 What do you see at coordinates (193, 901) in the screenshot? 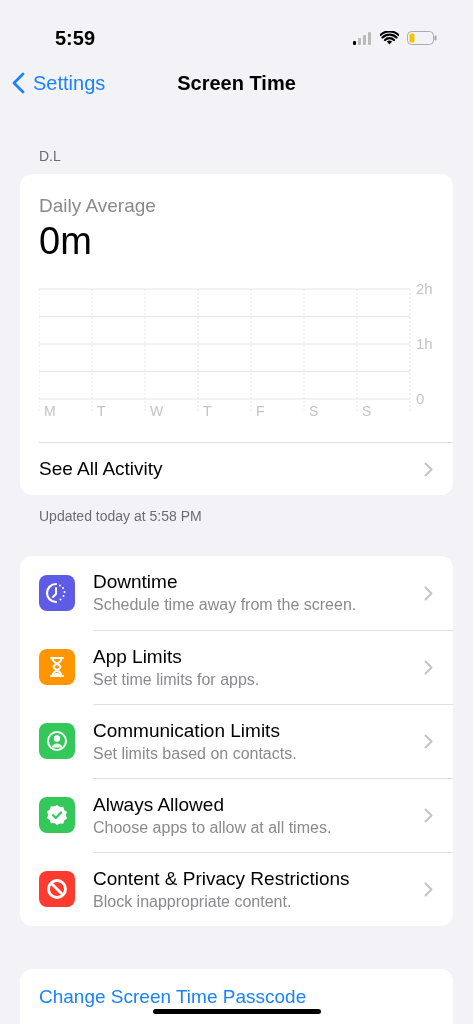
I see `row-subtitle: Block inappropriate content.` at bounding box center [193, 901].